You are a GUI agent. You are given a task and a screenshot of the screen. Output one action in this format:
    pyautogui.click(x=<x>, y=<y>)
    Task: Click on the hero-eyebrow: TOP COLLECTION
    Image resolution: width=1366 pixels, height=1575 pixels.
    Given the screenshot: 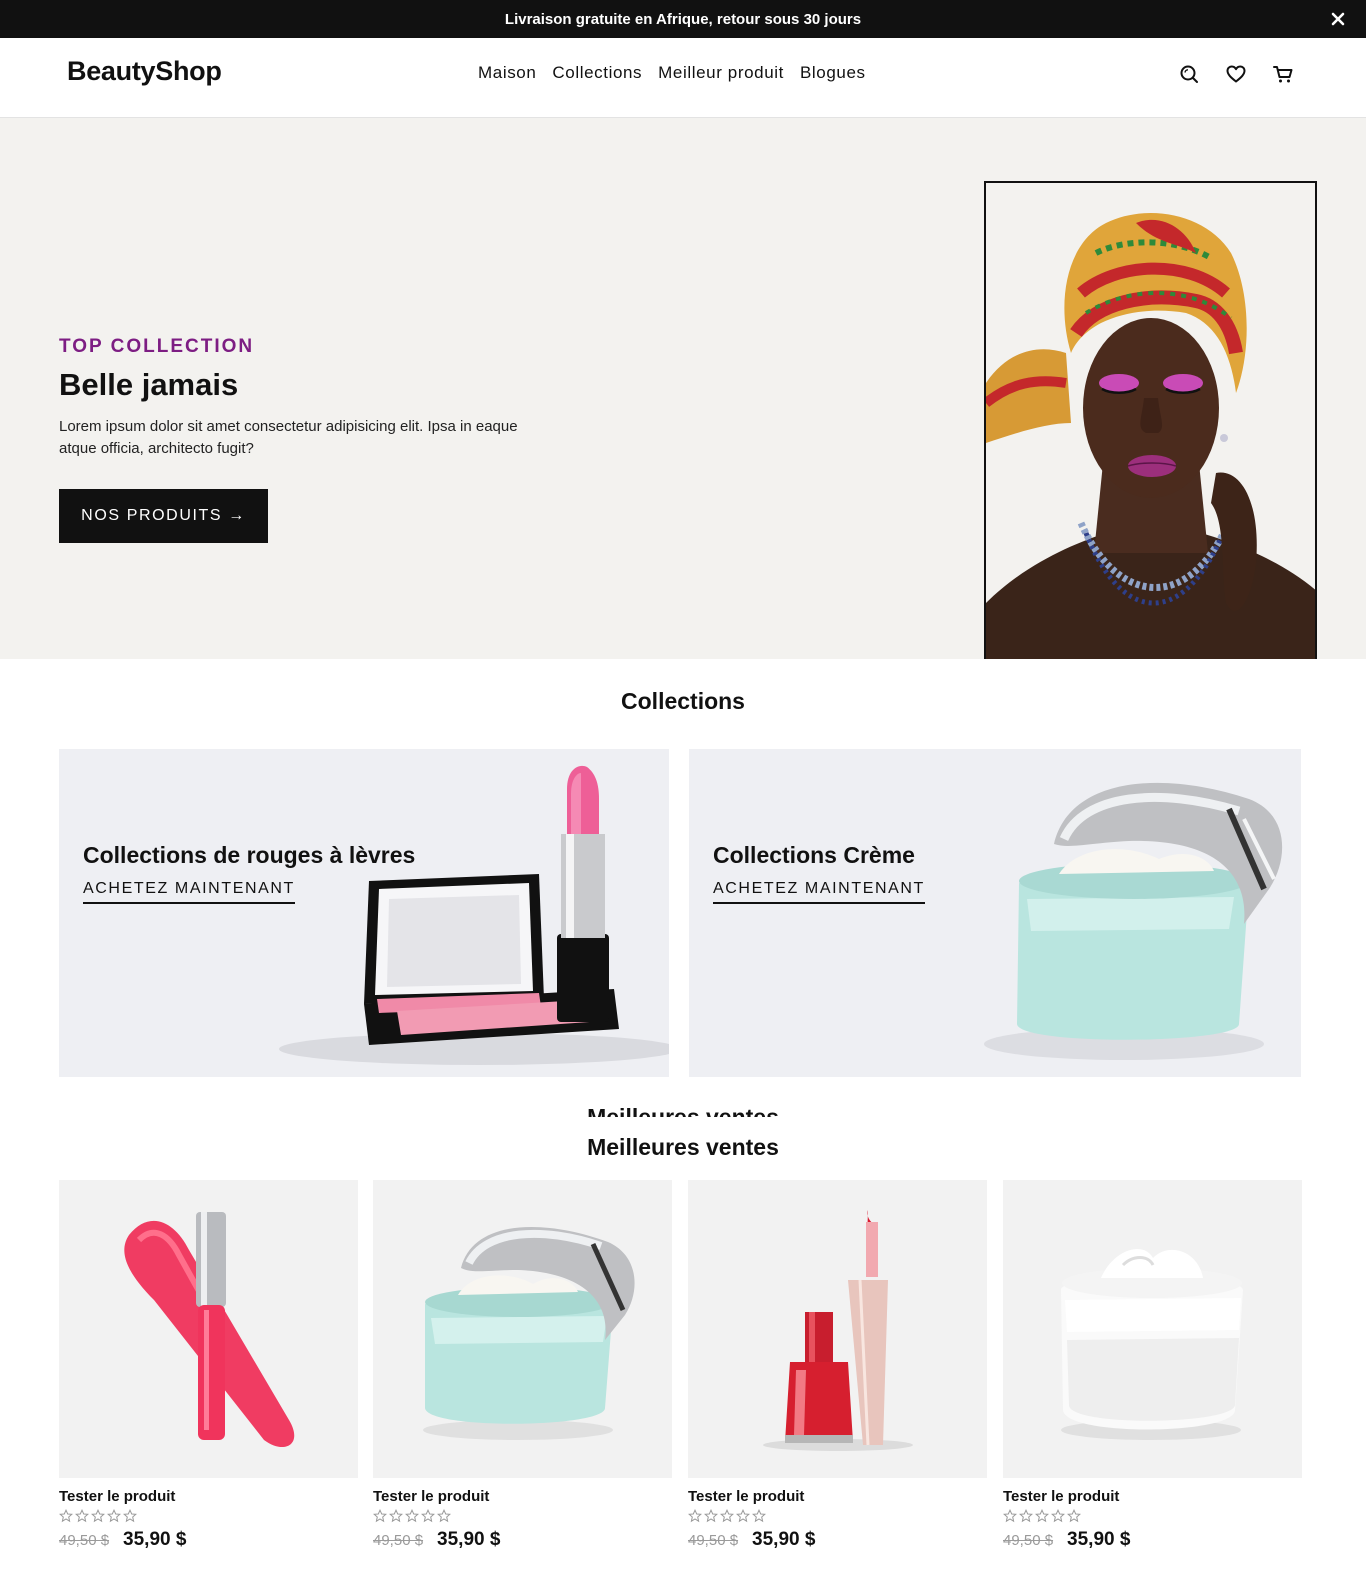 What is the action you would take?
    pyautogui.click(x=157, y=346)
    